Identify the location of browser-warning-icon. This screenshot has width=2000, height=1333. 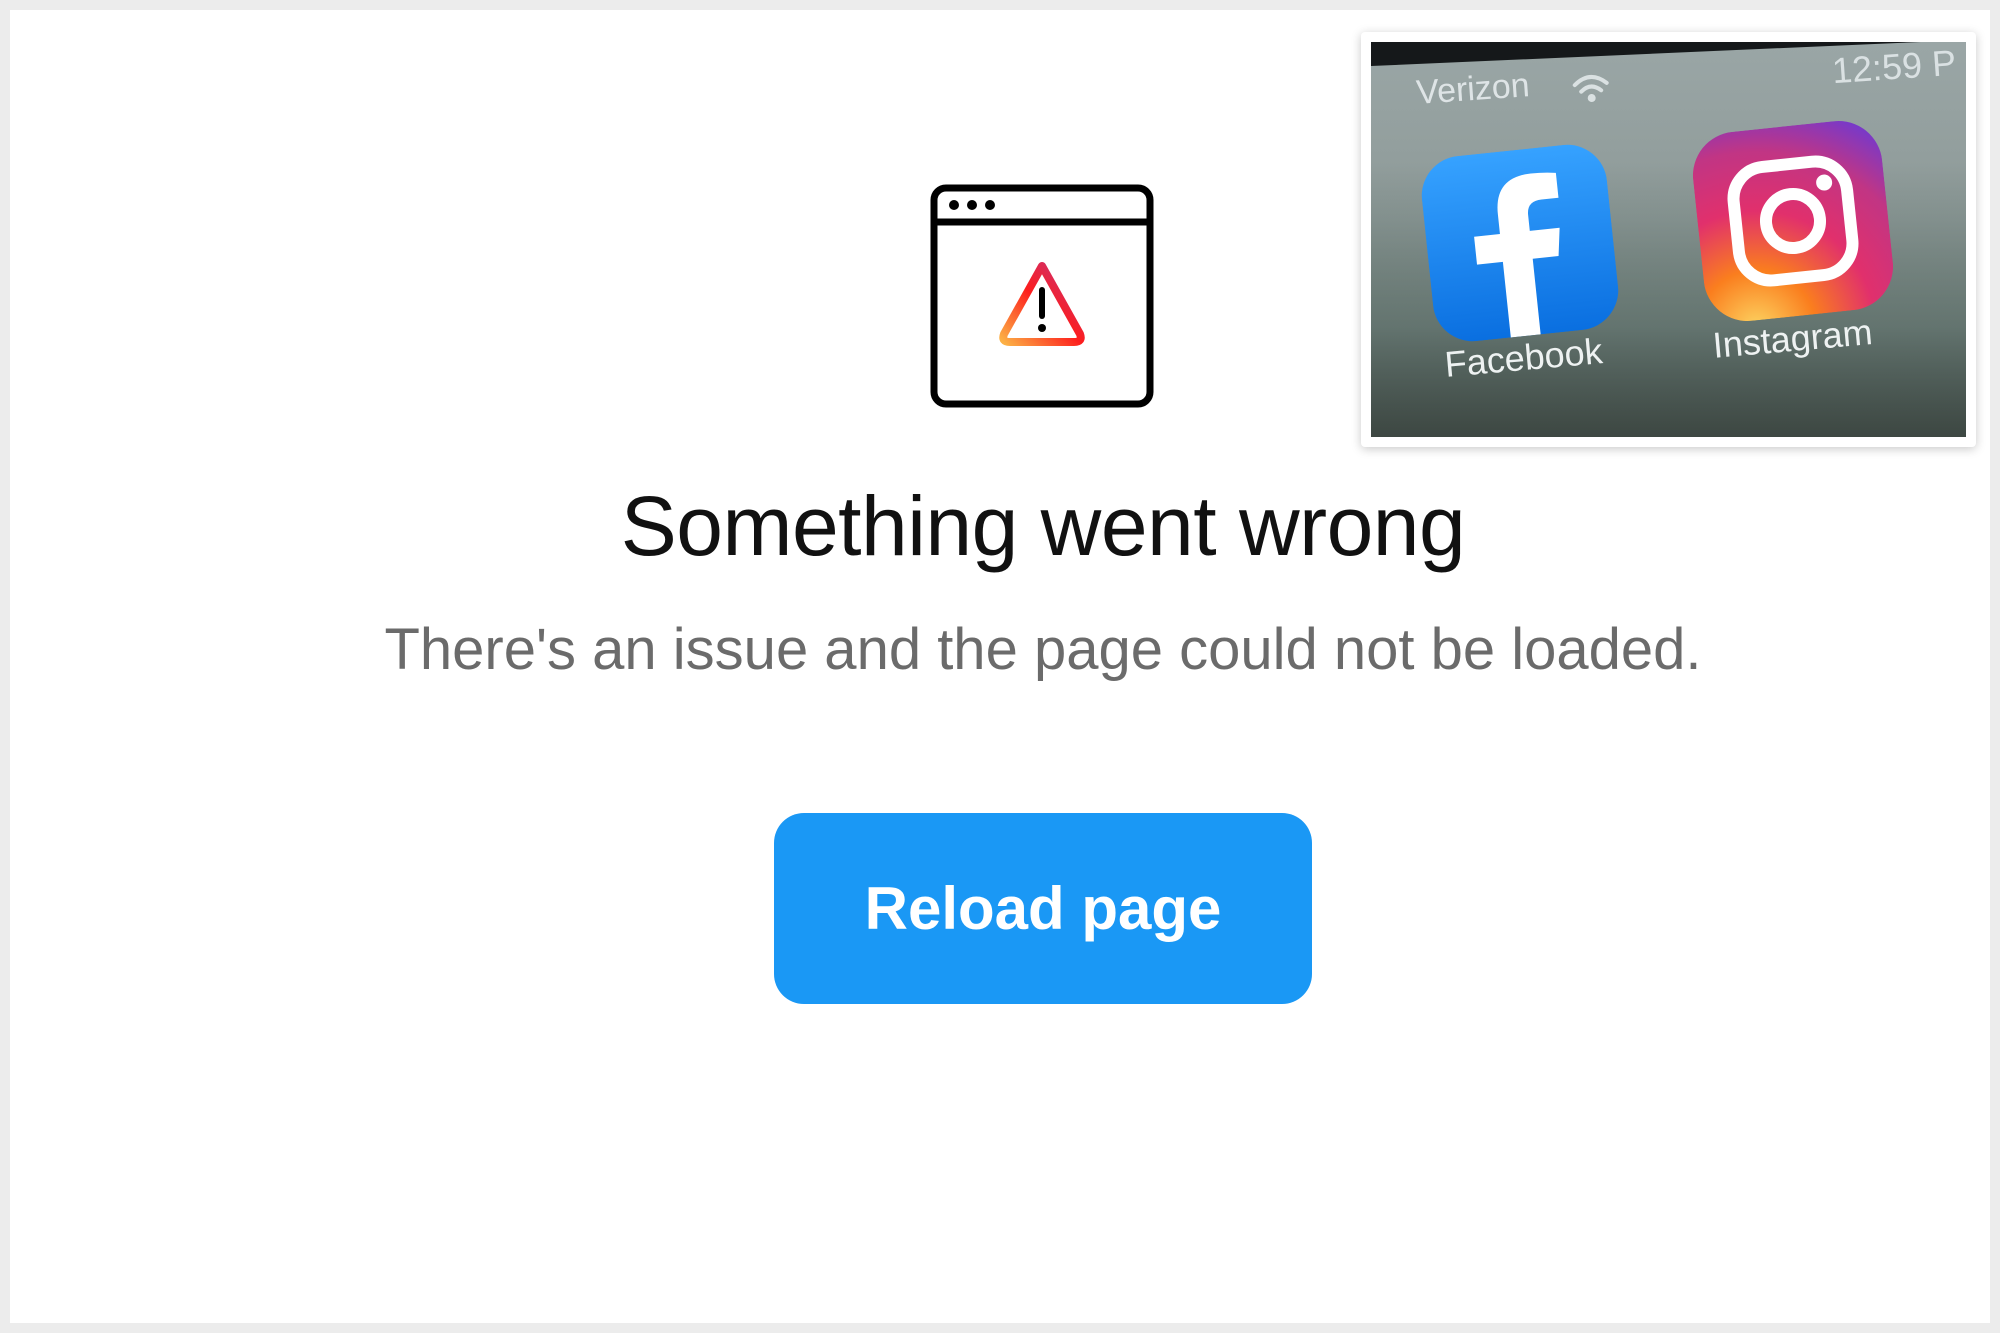
(1042, 296).